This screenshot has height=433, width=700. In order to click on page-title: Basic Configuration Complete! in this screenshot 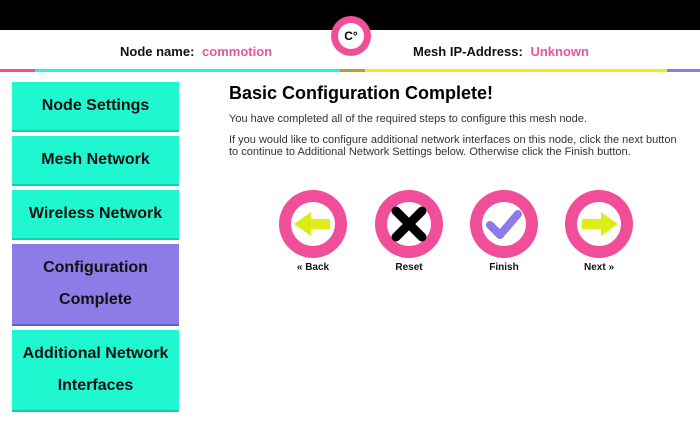, I will do `click(361, 93)`.